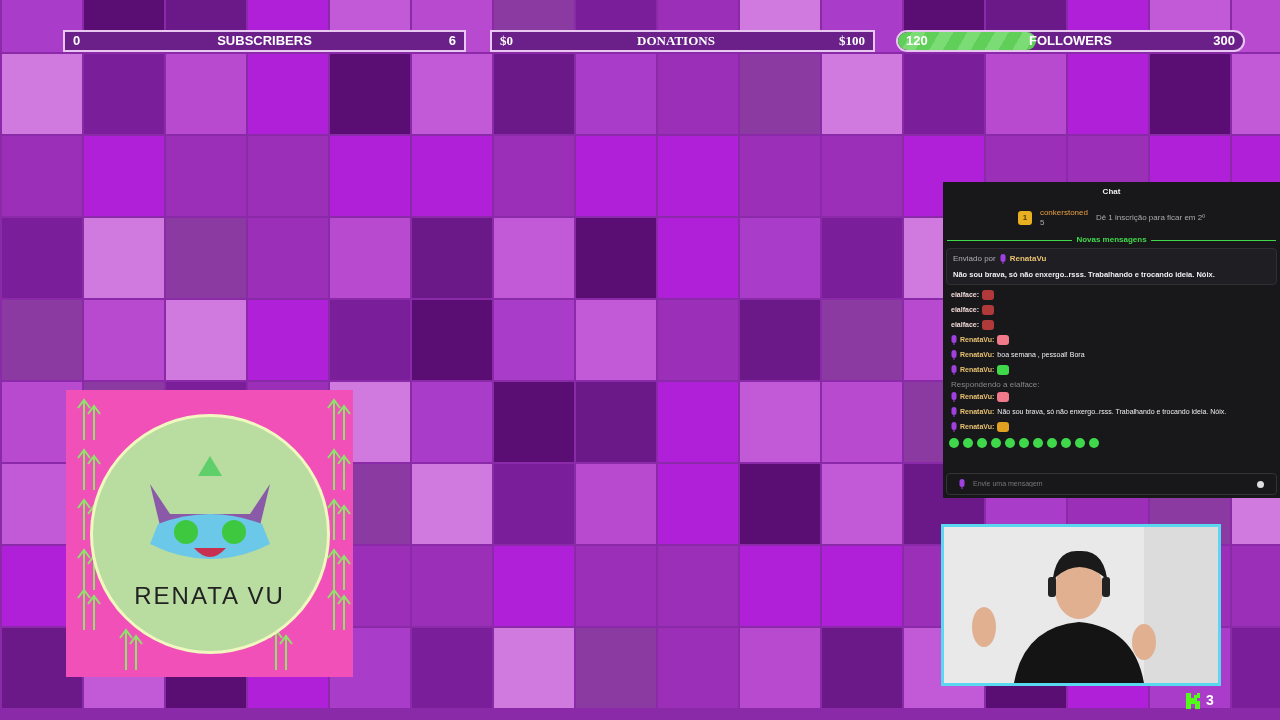 The width and height of the screenshot is (1280, 720). I want to click on chat-title: Chat, so click(1111, 192).